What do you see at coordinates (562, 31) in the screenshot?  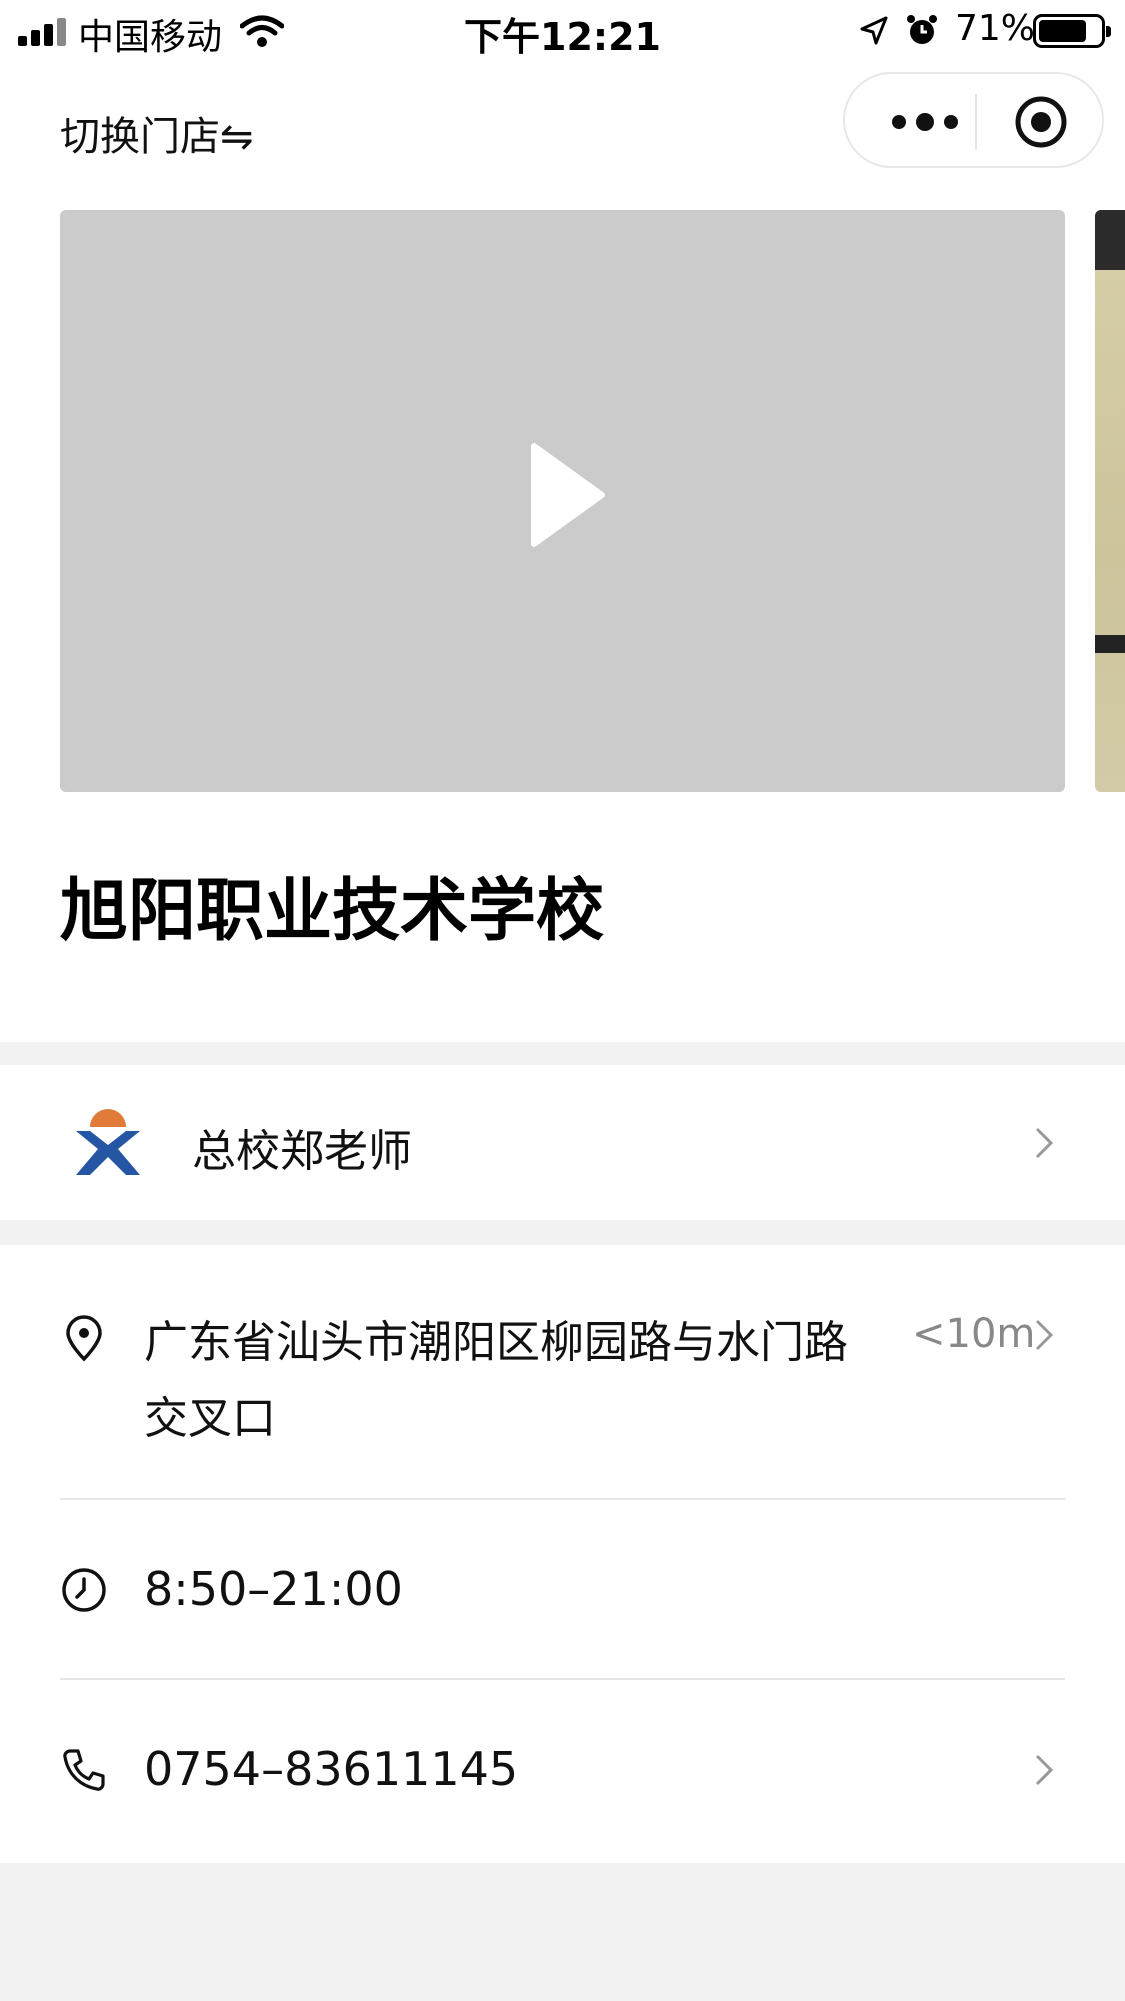 I see `status-bar: 中国移动 下午12:21 71%` at bounding box center [562, 31].